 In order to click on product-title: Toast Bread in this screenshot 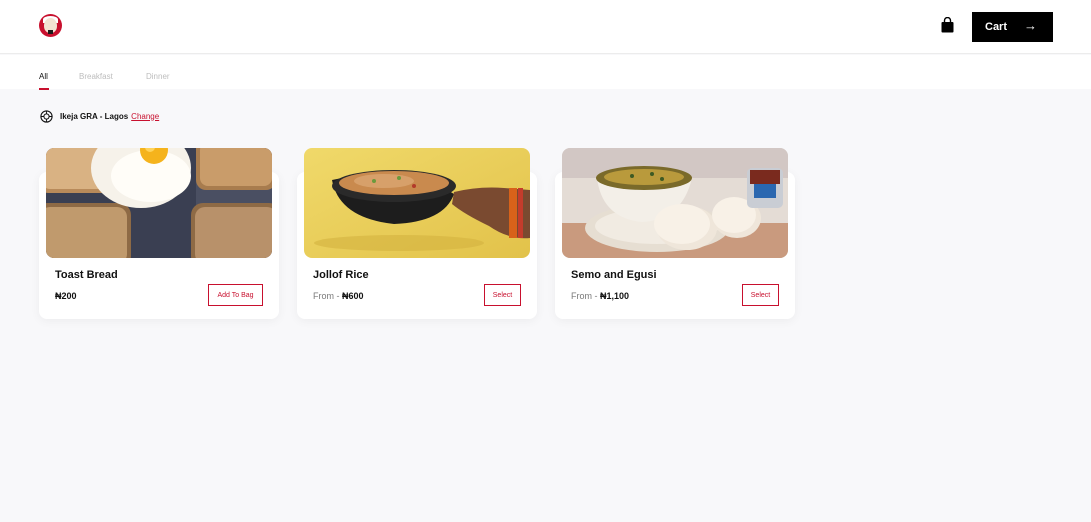, I will do `click(86, 275)`.